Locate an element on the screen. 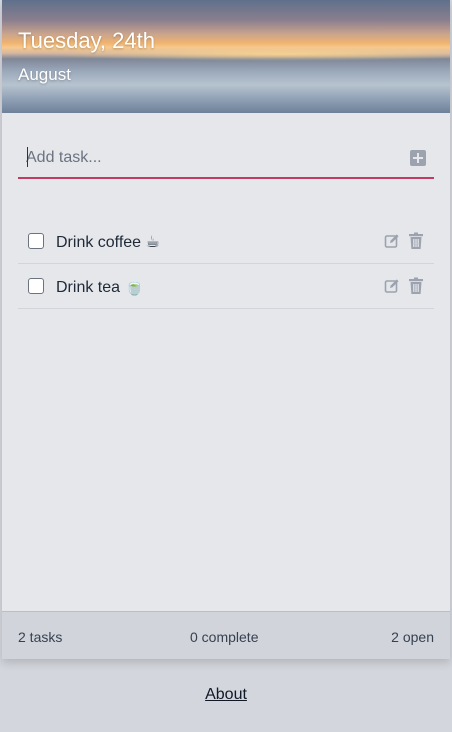 The height and width of the screenshot is (732, 452). task-label: Drink tea 🍵 is located at coordinates (100, 287).